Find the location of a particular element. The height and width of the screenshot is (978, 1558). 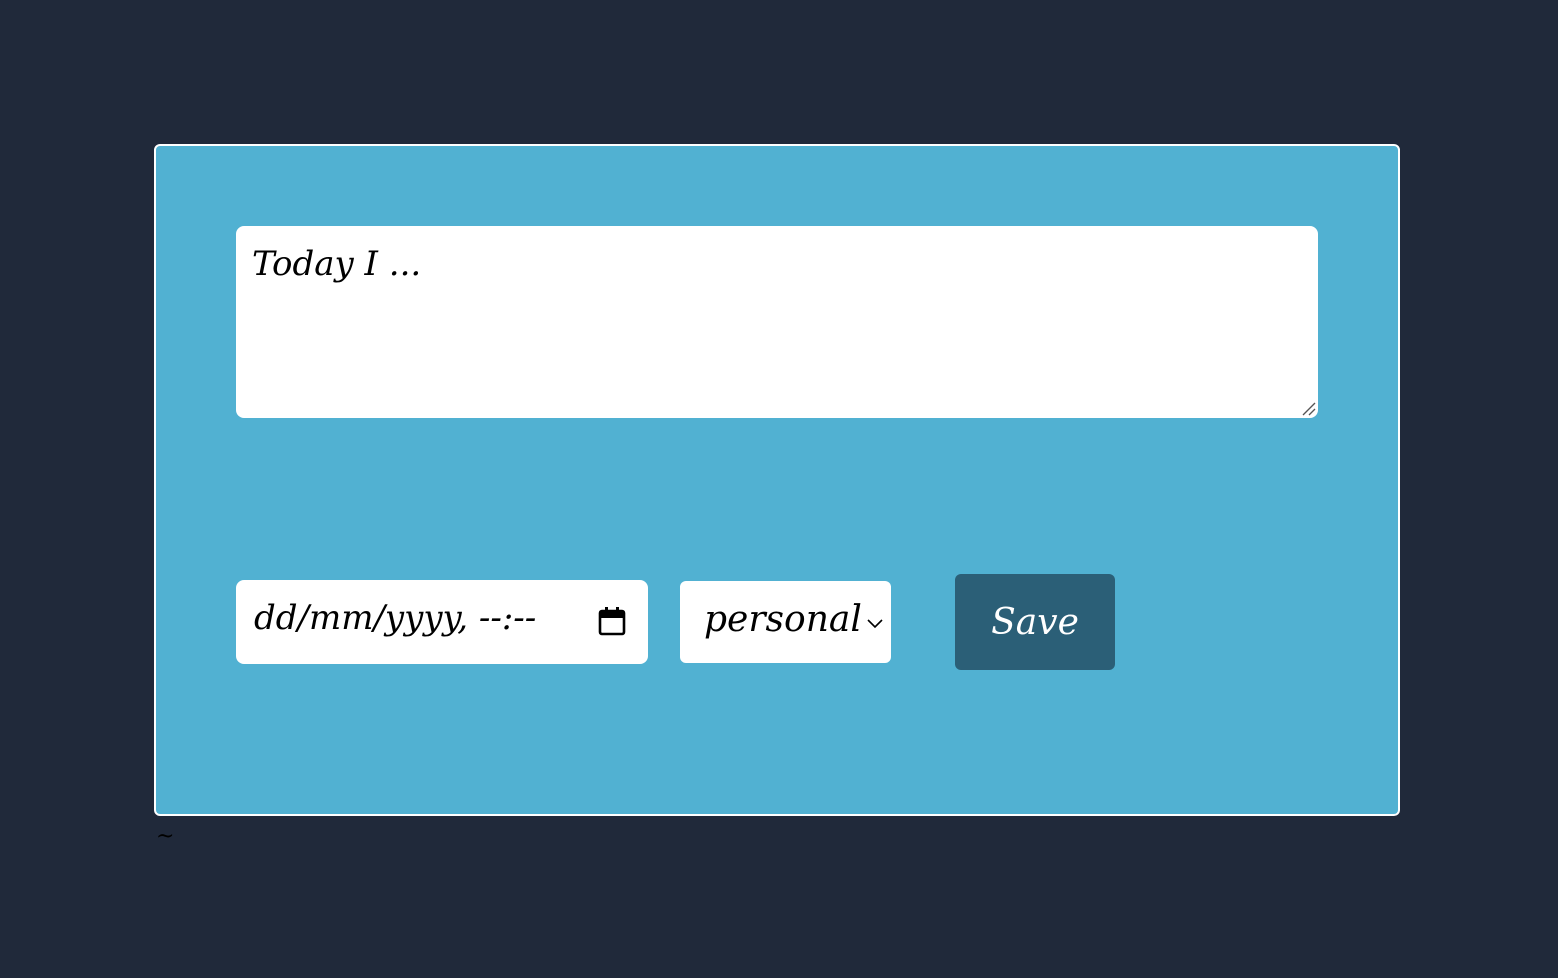

save-button: Save is located at coordinates (1035, 622).